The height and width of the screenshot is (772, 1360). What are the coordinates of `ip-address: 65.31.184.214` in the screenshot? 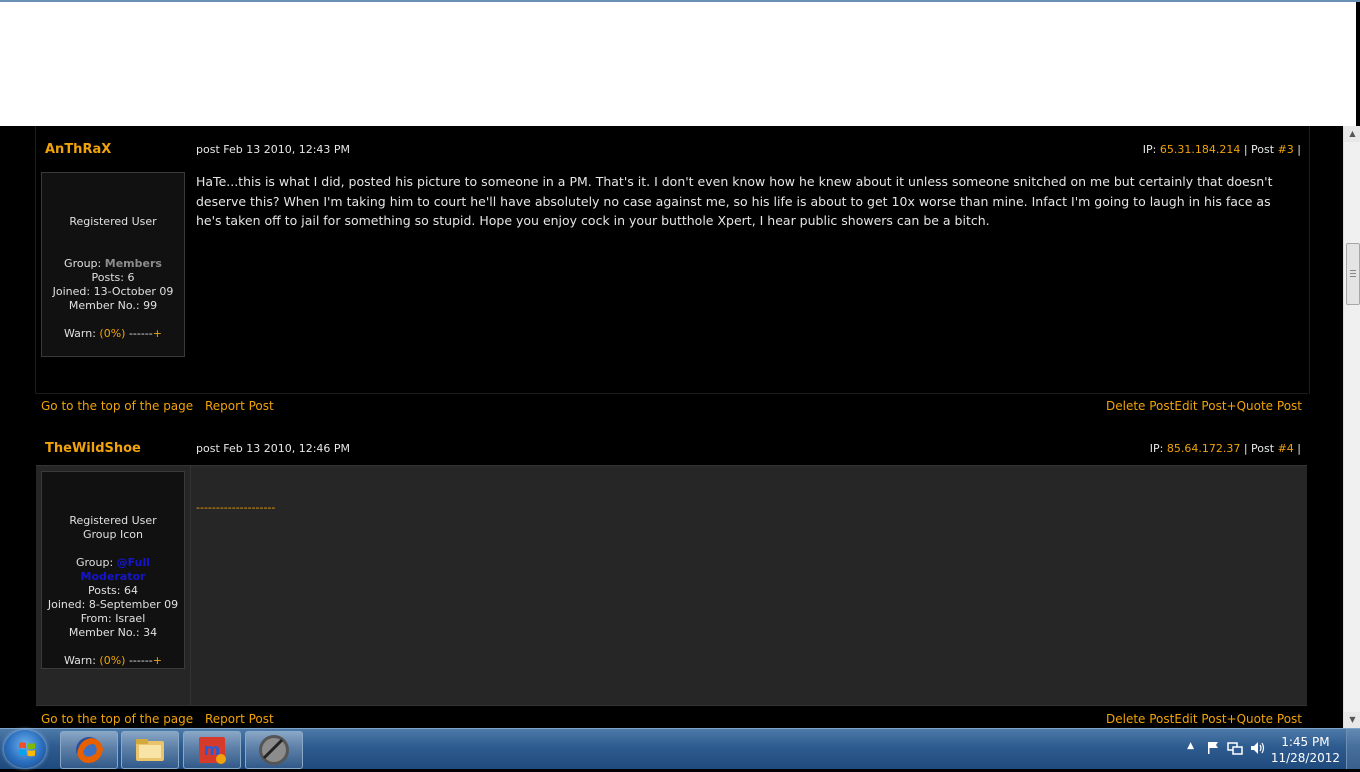 It's located at (1200, 149).